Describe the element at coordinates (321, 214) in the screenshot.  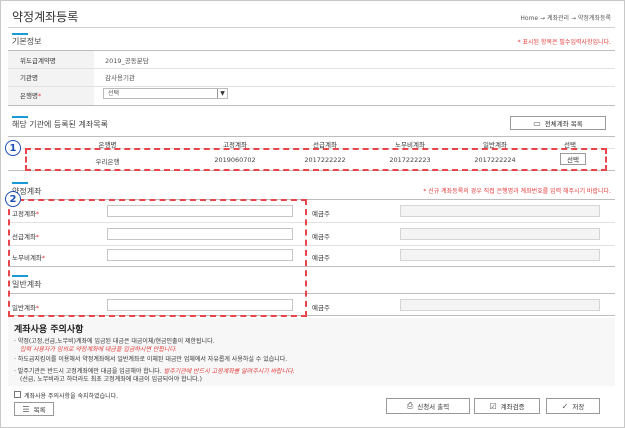
I see `fixed-holder-label: 예금주` at that location.